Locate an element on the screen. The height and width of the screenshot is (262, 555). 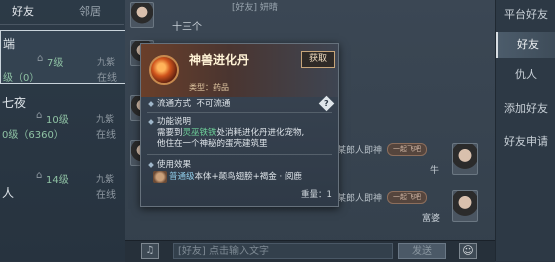
emoji-icon: ☺ is located at coordinates (468, 251).